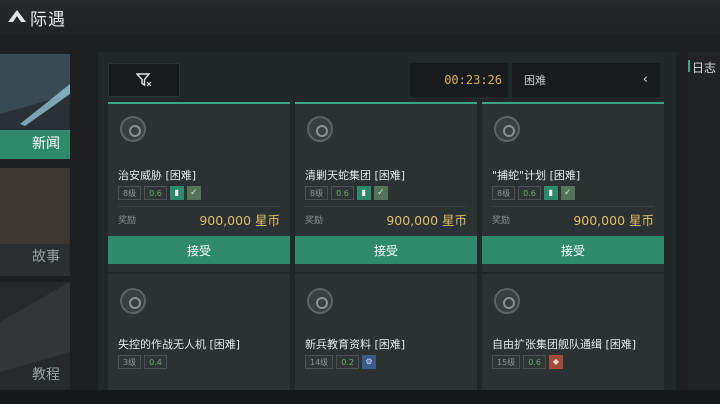 This screenshot has width=720, height=404. What do you see at coordinates (155, 362) in the screenshot?
I see `ratio-tag: 0.4` at bounding box center [155, 362].